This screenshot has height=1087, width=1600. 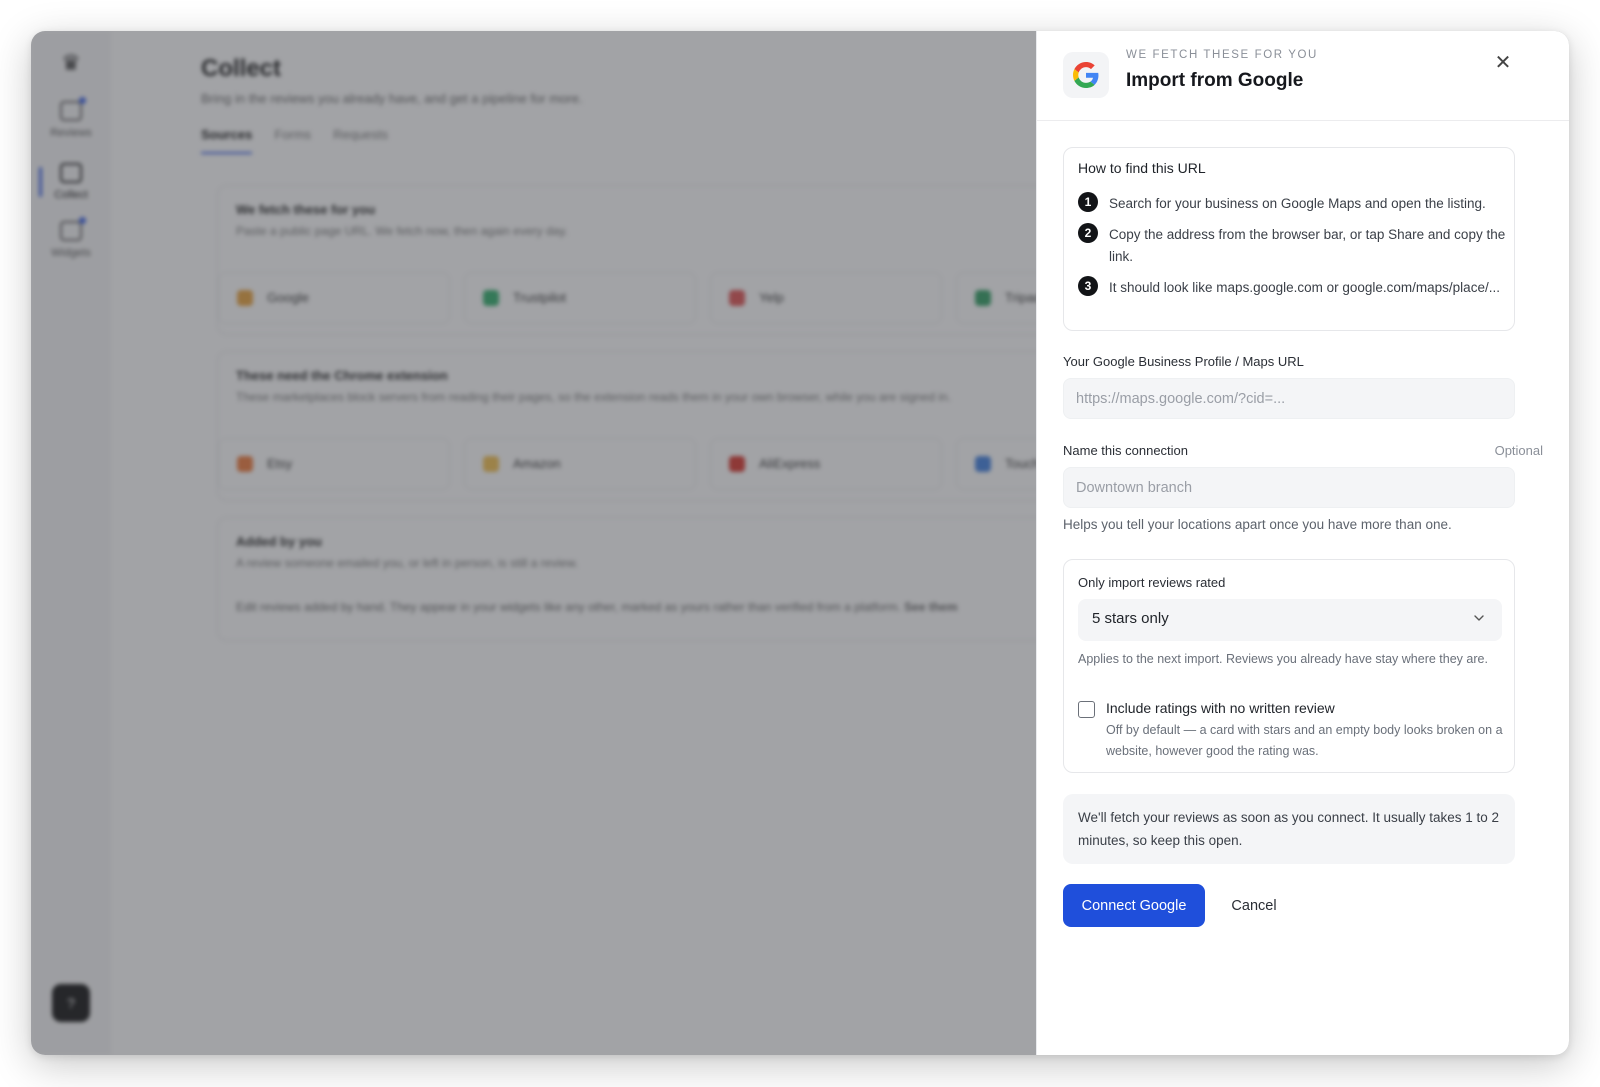 I want to click on google-logo-icon, so click(x=1086, y=75).